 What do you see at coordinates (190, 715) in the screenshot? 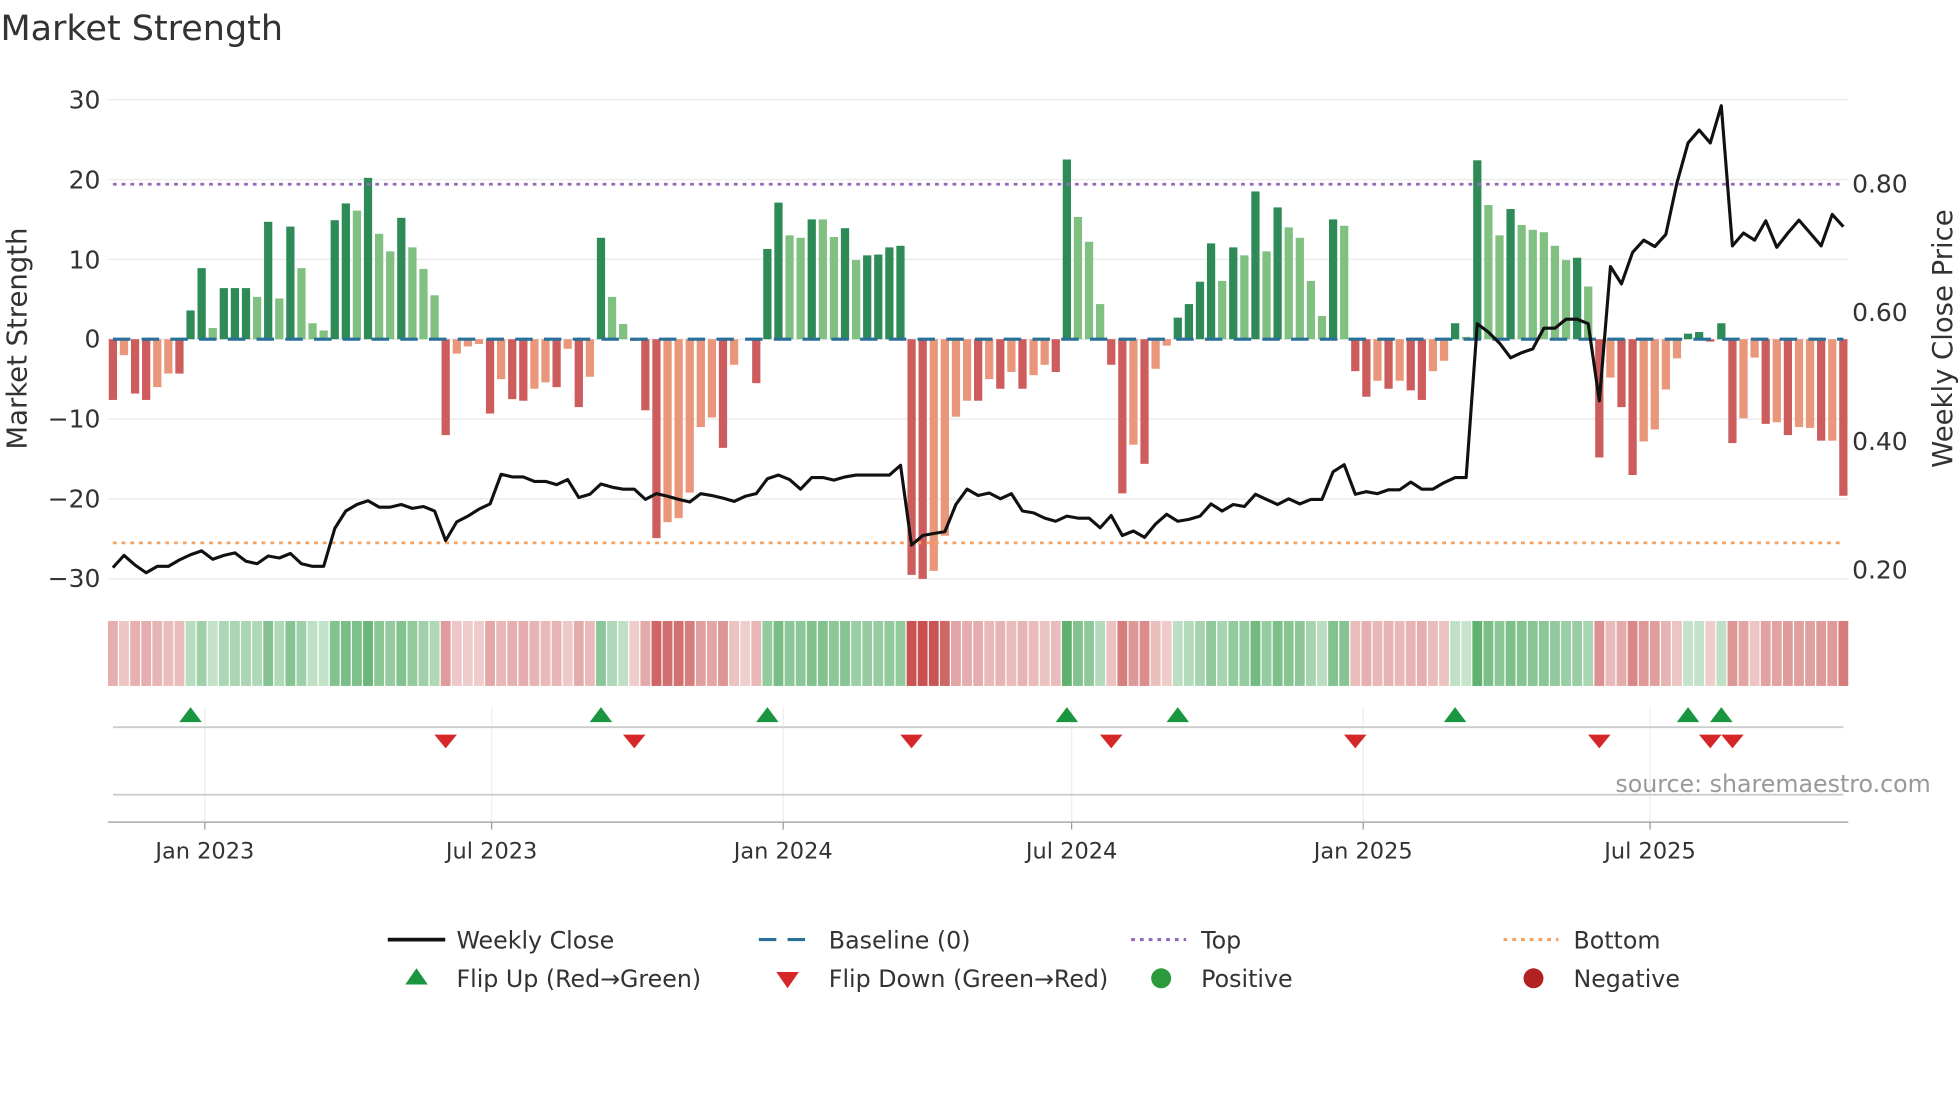
I see `flip-up-marker` at bounding box center [190, 715].